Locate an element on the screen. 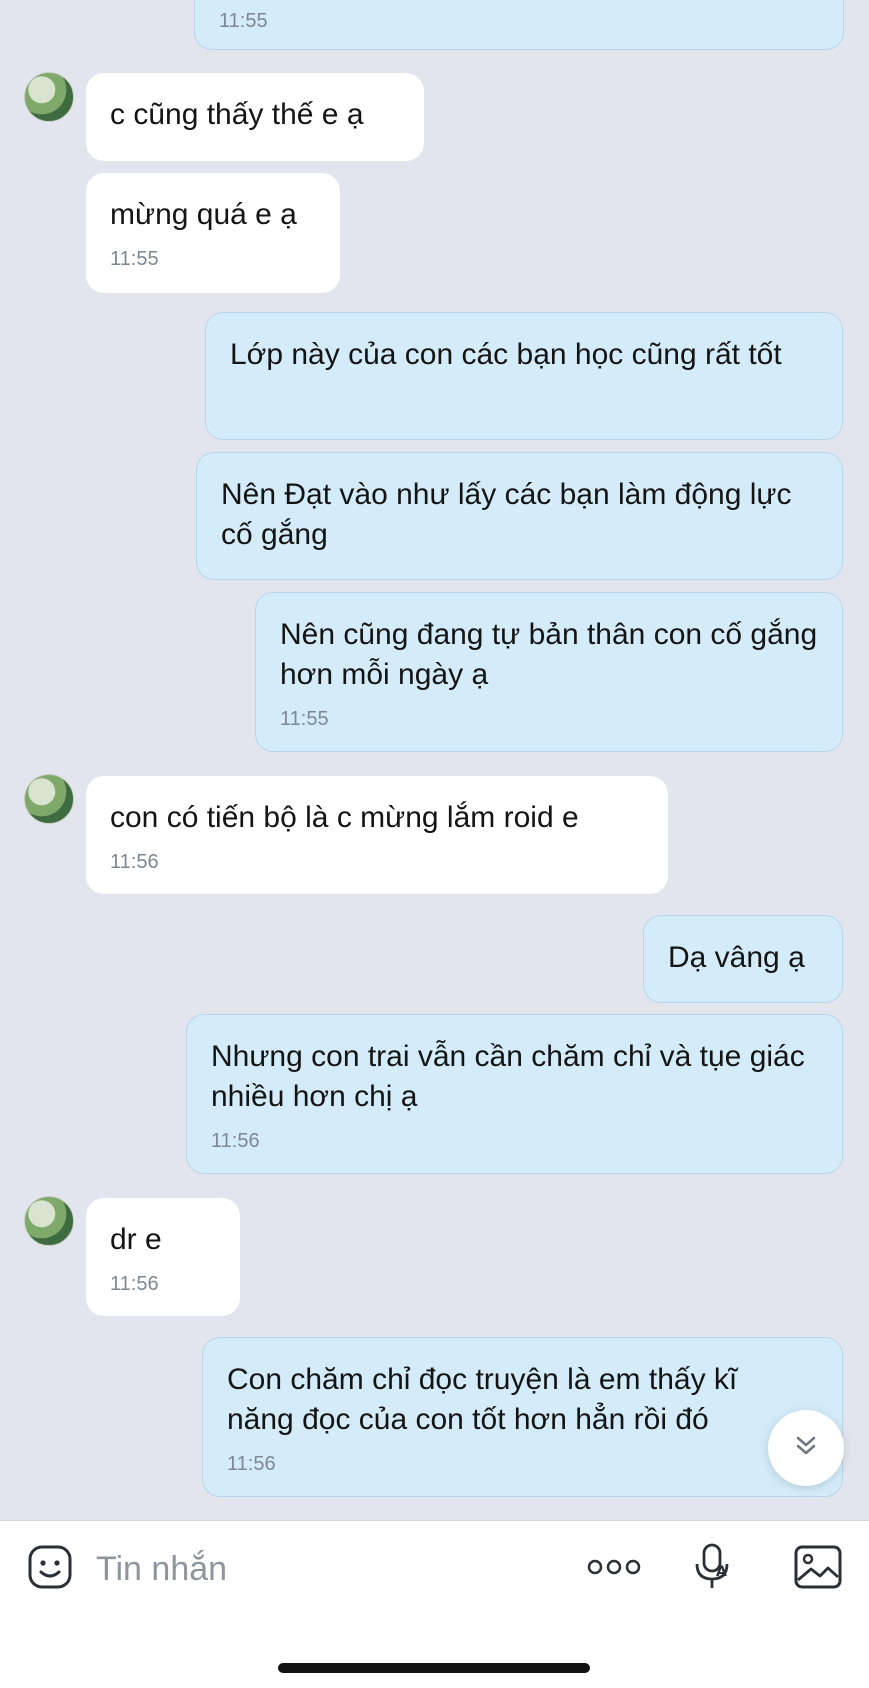  message-text: con có tiến bộ là c mừng lắm roid e is located at coordinates (344, 817).